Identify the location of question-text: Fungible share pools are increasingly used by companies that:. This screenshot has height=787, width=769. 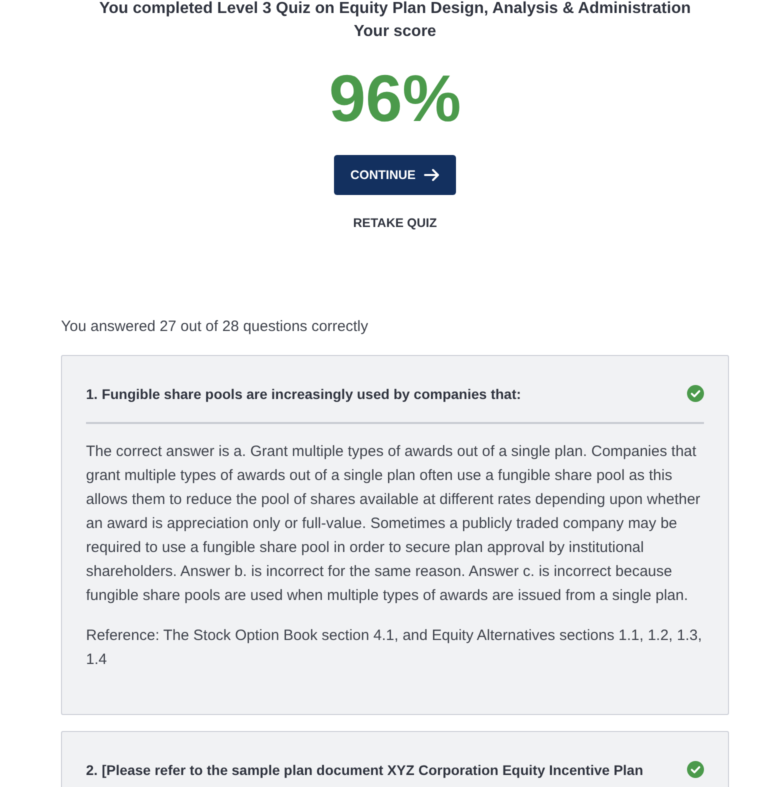
(312, 394).